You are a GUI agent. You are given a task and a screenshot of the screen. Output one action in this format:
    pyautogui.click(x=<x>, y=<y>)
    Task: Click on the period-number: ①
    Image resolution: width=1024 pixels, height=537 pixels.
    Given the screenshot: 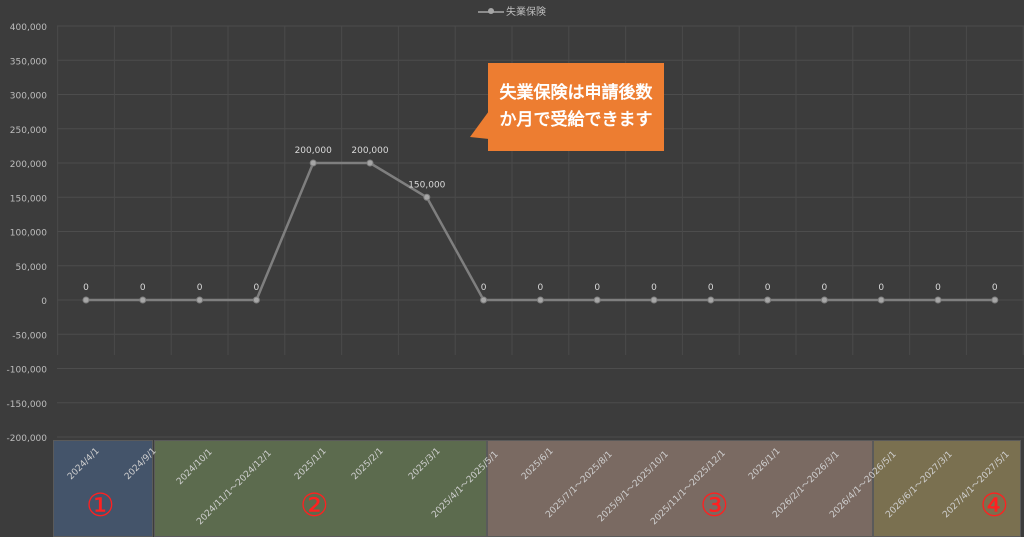 What is the action you would take?
    pyautogui.click(x=100, y=505)
    